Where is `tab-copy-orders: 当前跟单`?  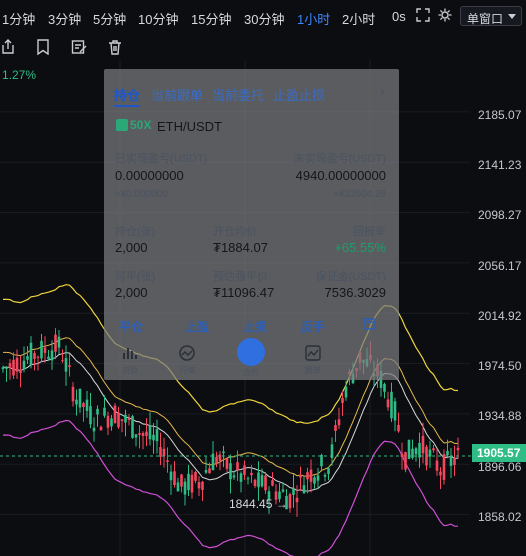
tab-copy-orders: 当前跟单 is located at coordinates (177, 94).